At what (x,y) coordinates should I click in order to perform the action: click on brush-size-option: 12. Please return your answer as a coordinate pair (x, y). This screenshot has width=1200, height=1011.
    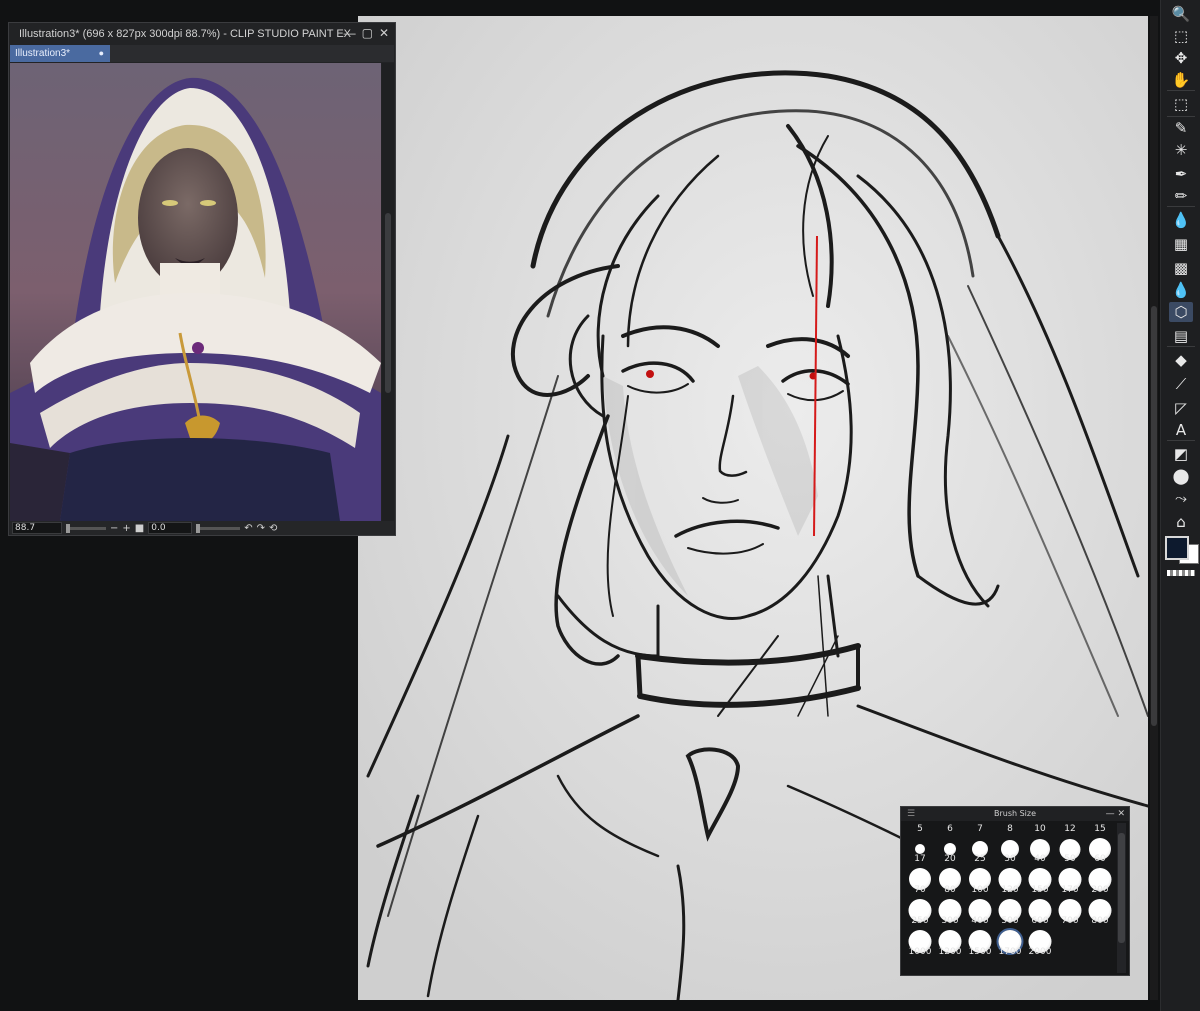
    Looking at the image, I should click on (1070, 829).